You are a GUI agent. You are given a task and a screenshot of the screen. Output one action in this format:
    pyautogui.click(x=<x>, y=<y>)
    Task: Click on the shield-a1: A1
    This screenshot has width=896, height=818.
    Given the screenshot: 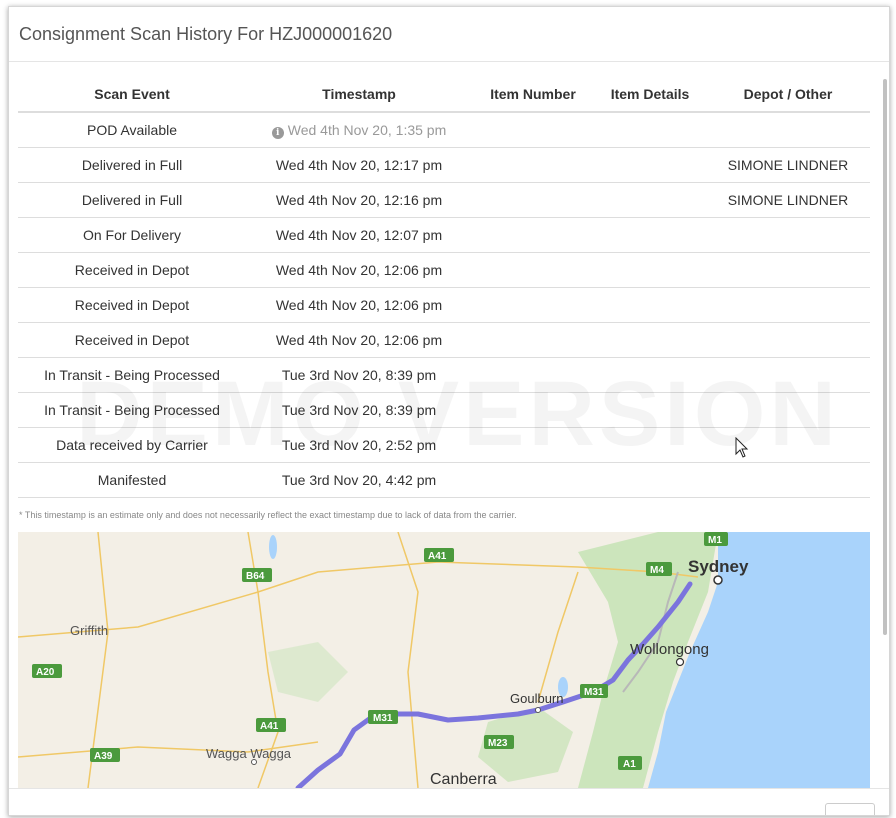 What is the action you would take?
    pyautogui.click(x=629, y=764)
    